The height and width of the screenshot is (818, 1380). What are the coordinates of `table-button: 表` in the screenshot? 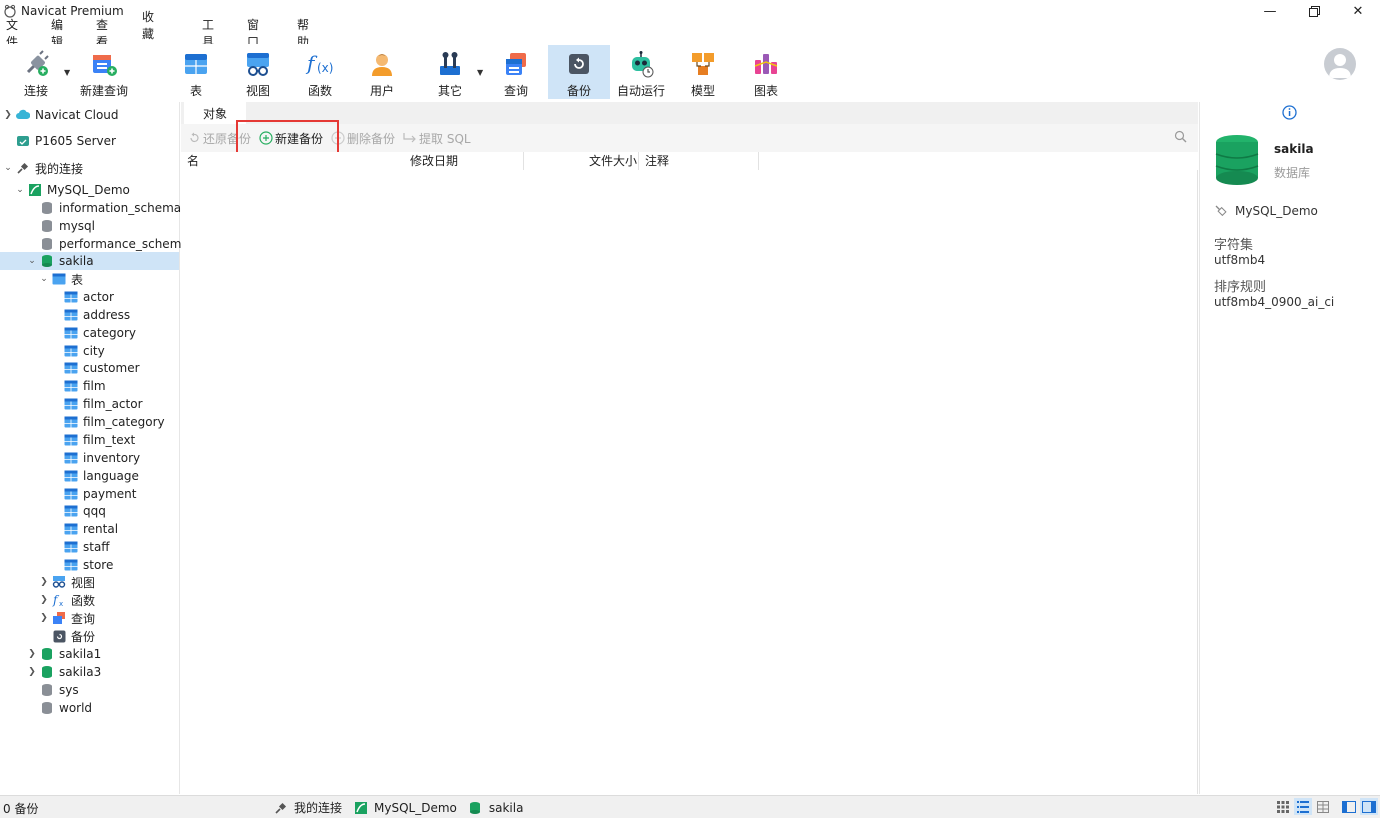 It's located at (196, 72).